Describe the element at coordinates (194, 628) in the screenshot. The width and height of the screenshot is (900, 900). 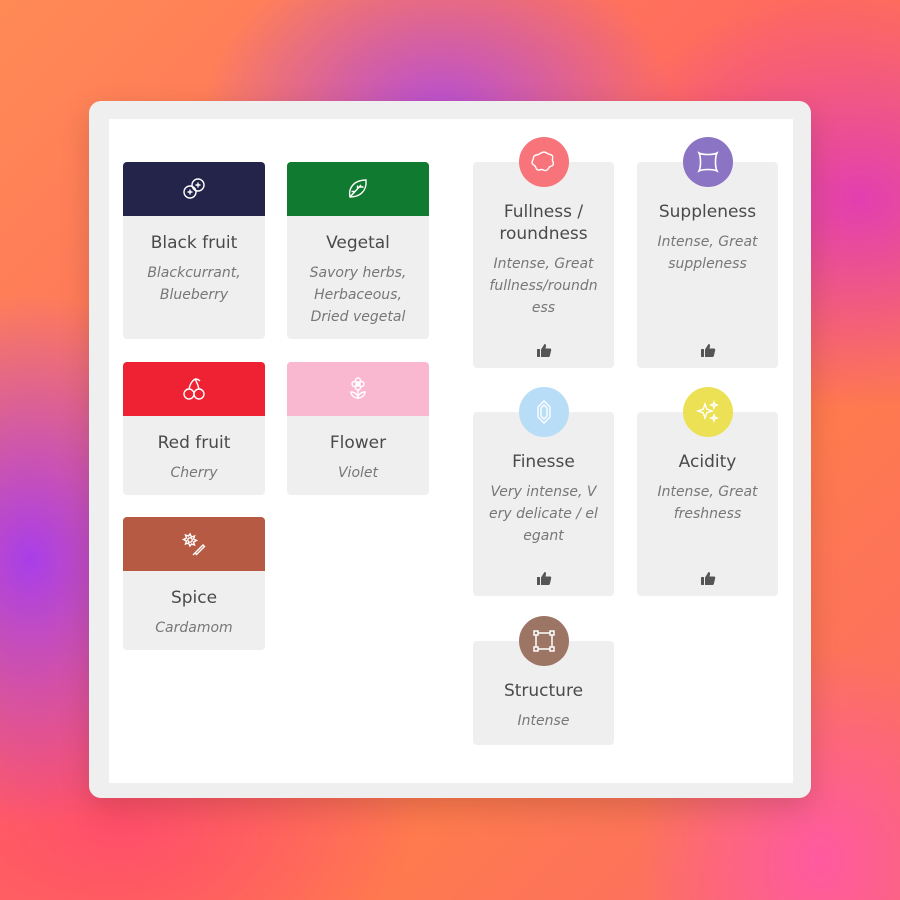
I see `aroma-description: Cardamom` at that location.